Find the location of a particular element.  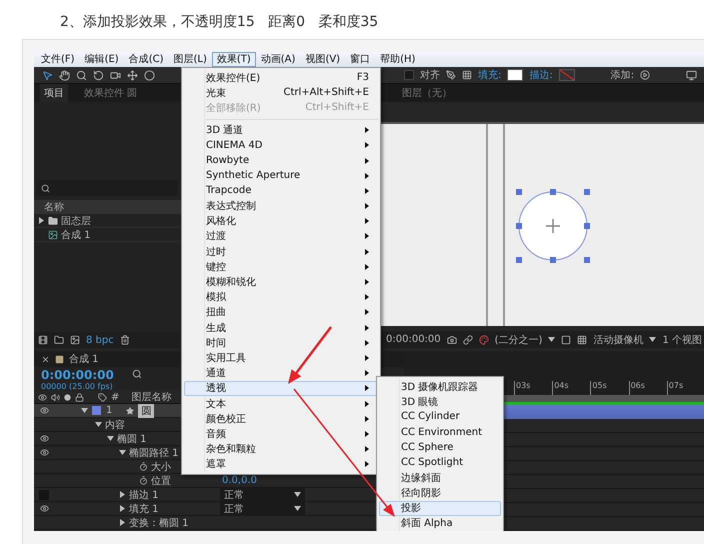

property-name: 位置 is located at coordinates (159, 481).